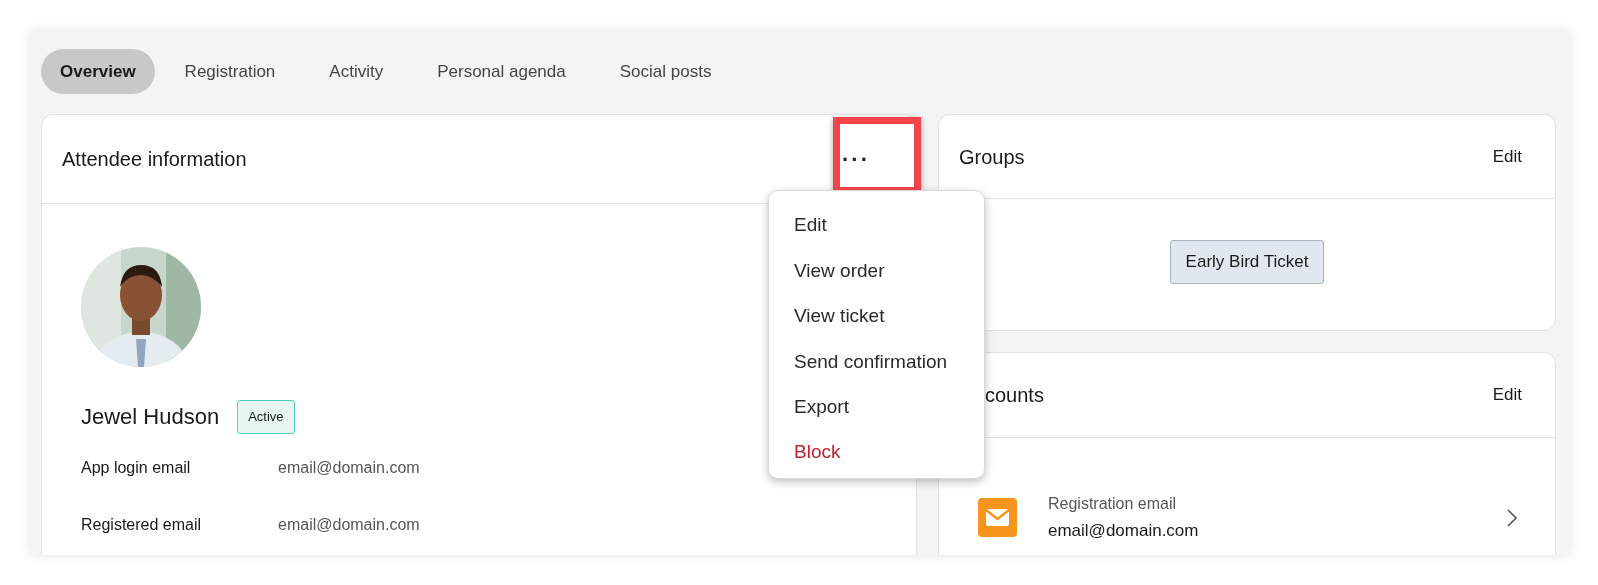  What do you see at coordinates (1014, 395) in the screenshot?
I see `card-title: counts` at bounding box center [1014, 395].